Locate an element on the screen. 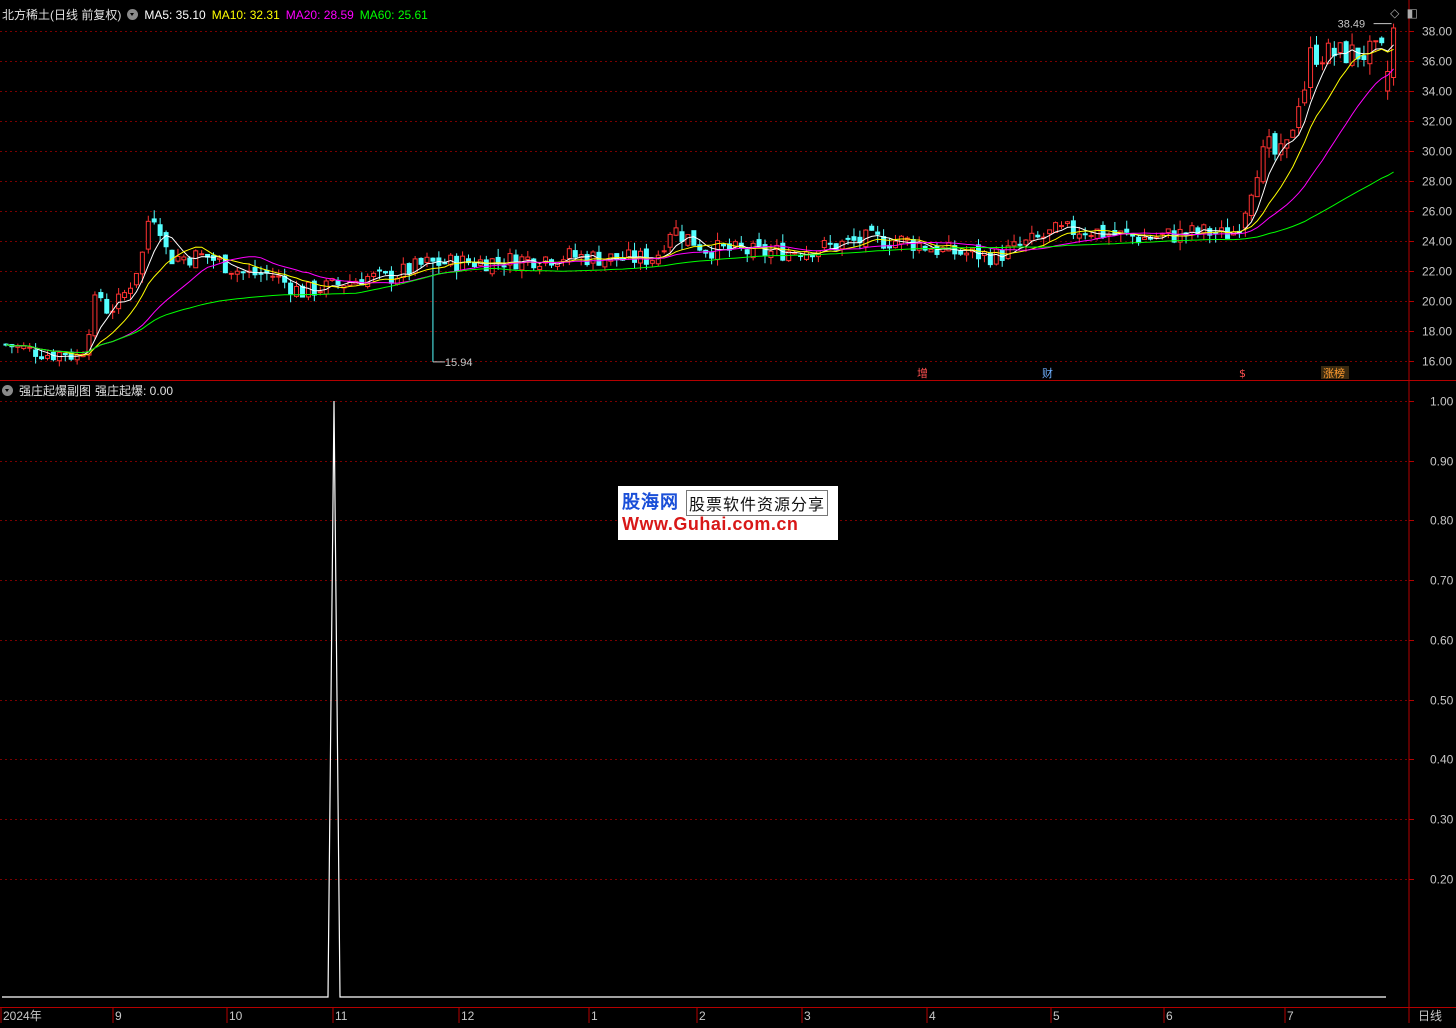 The height and width of the screenshot is (1028, 1456). period-label: 日线 is located at coordinates (1430, 1015).